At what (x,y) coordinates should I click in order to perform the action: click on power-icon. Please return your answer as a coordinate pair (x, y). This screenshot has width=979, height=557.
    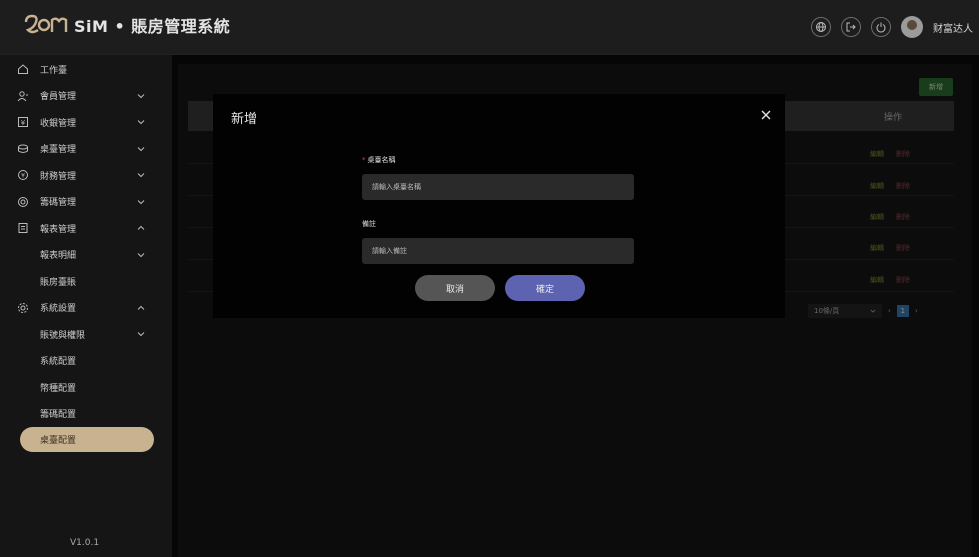
    Looking at the image, I should click on (881, 27).